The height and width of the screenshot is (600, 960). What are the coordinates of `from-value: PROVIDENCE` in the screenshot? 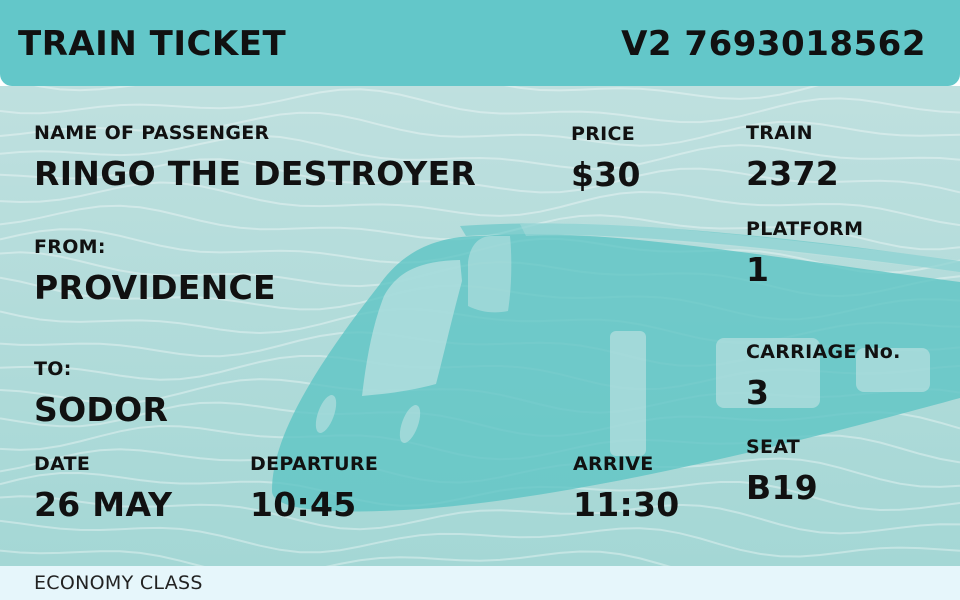 It's located at (155, 287).